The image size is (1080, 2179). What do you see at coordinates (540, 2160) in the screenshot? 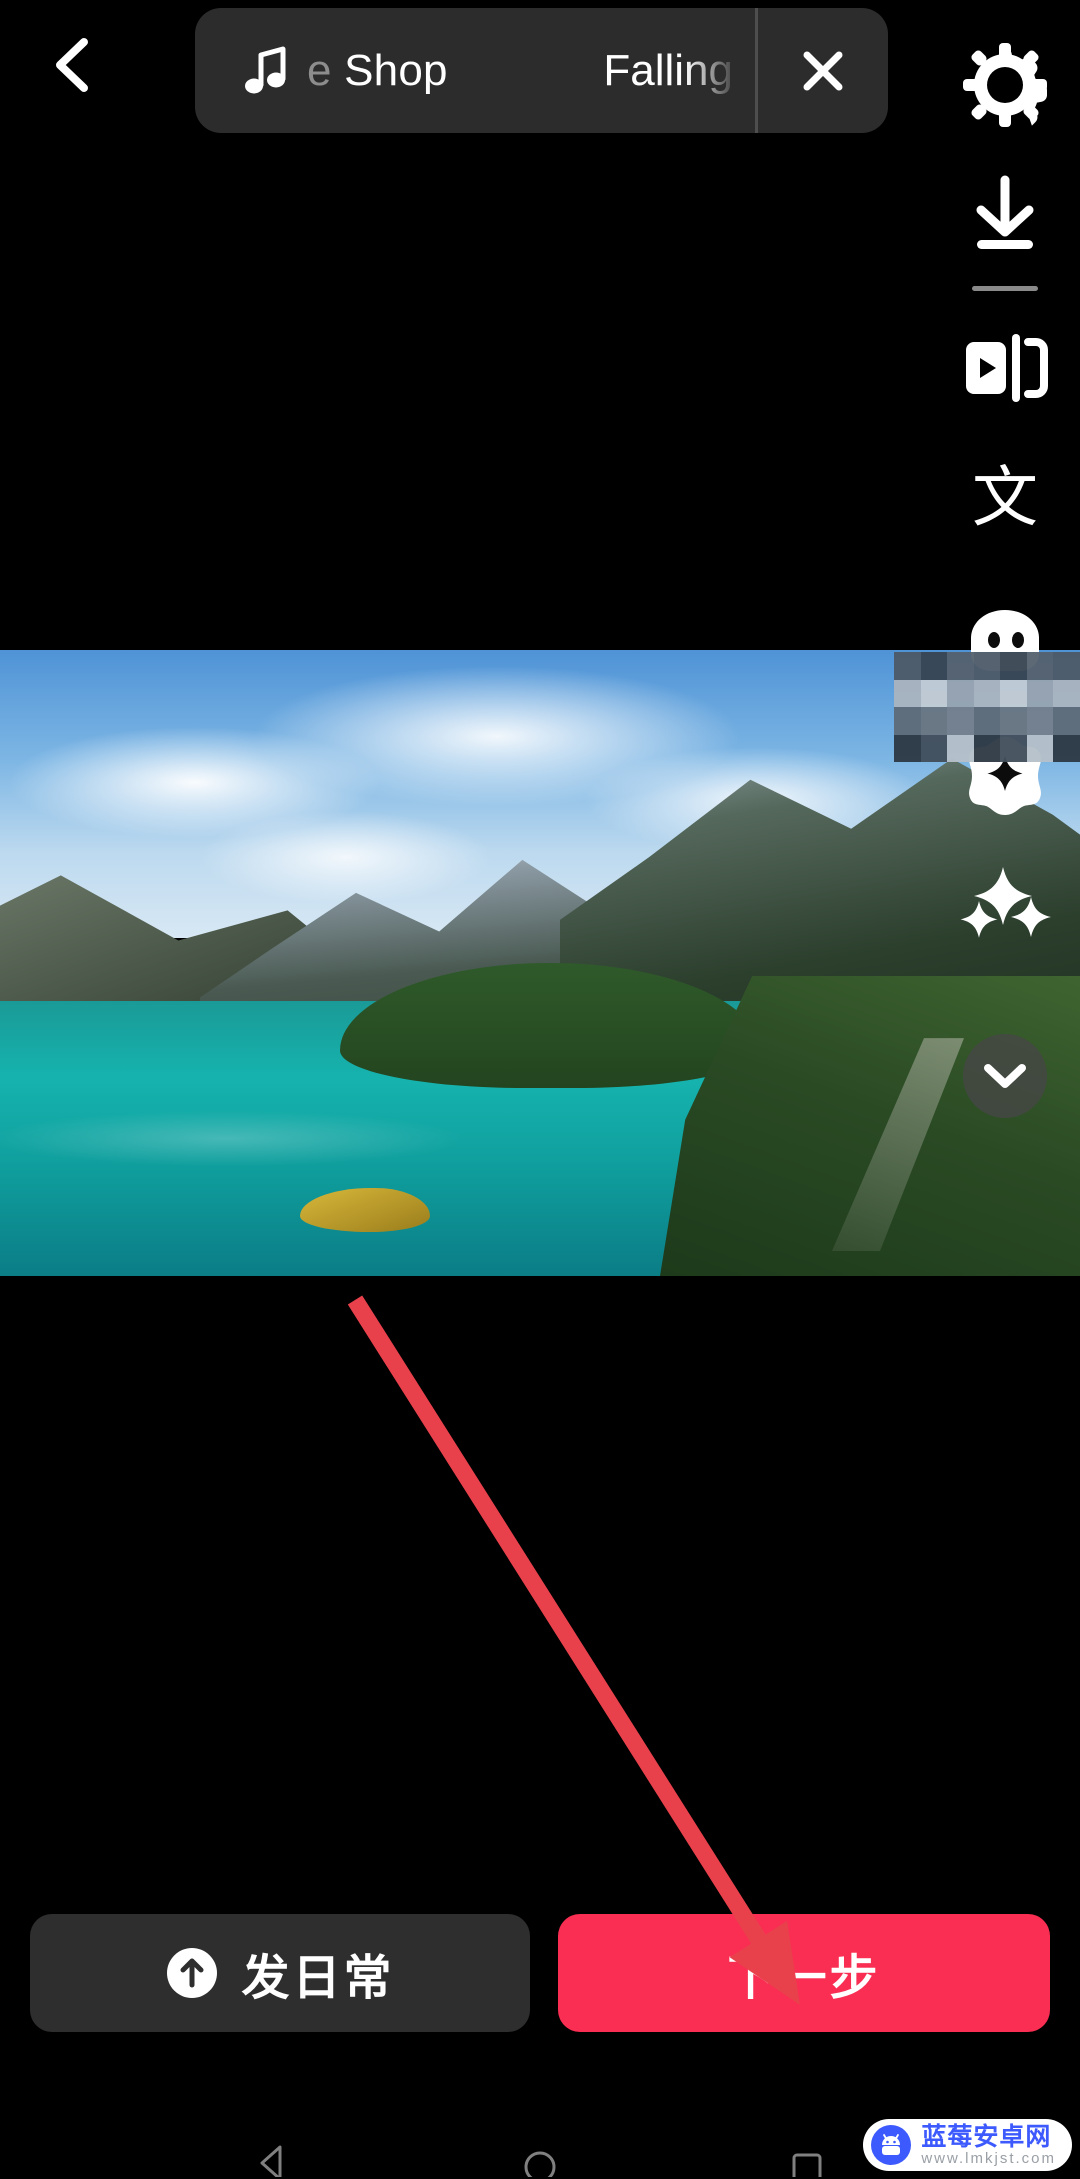
I see `nav-home-circle-icon` at bounding box center [540, 2160].